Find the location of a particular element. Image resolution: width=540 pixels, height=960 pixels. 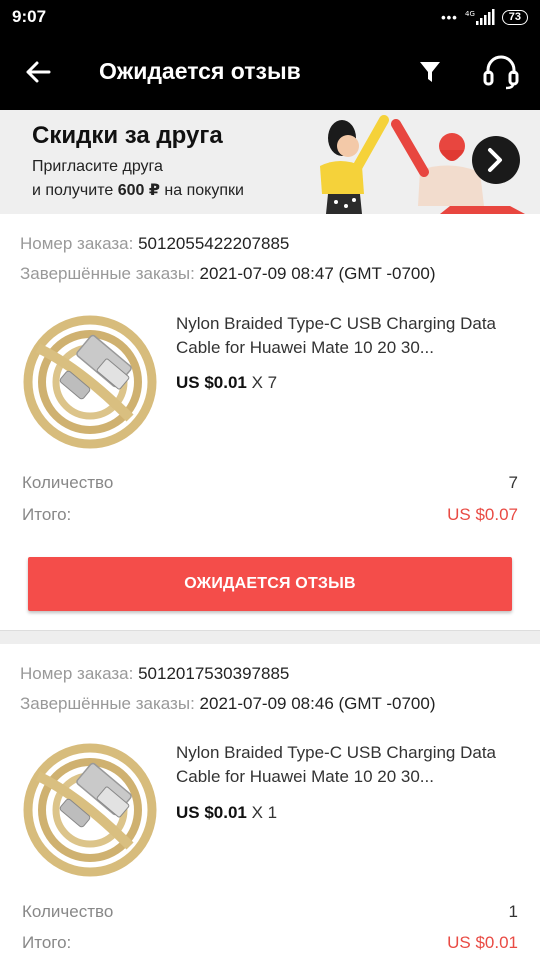

status-icons: ••• 4G 73 is located at coordinates (484, 17).